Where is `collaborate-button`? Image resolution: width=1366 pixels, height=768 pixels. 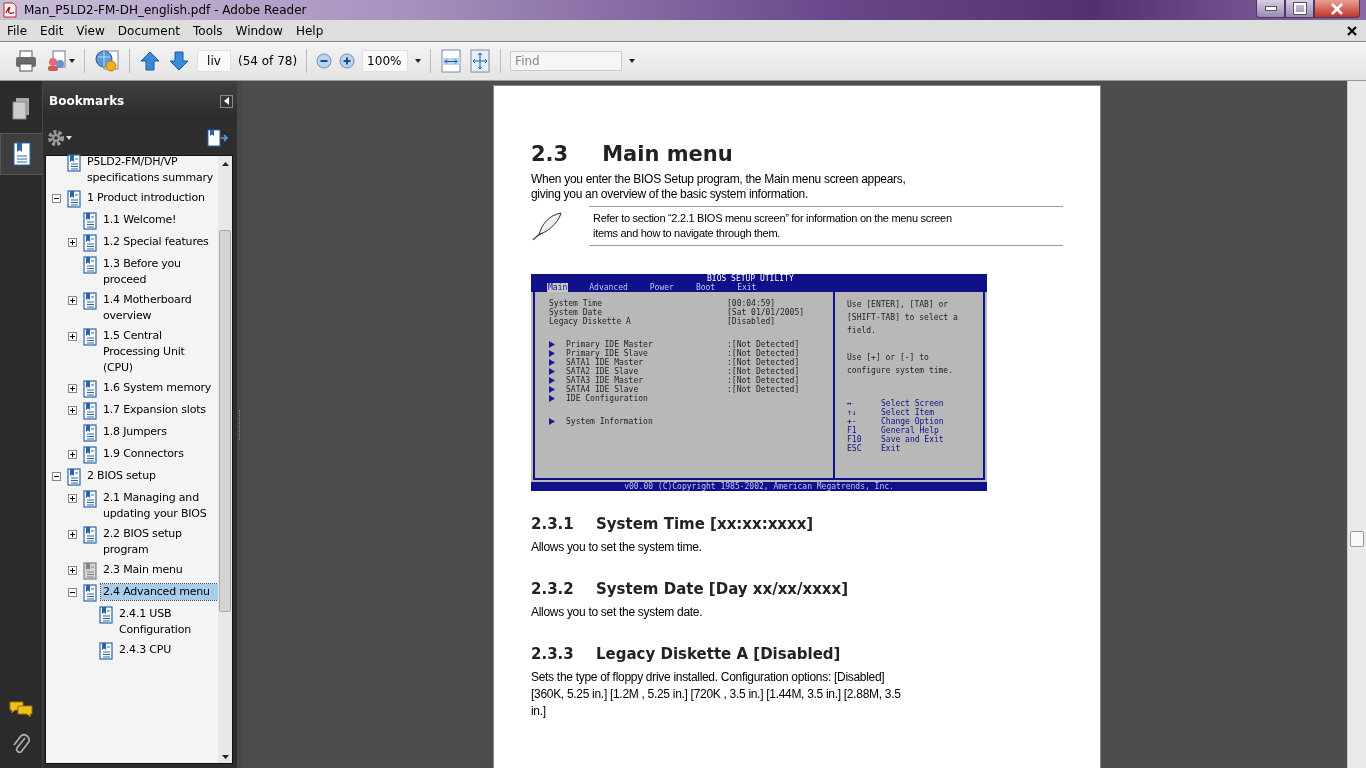 collaborate-button is located at coordinates (60, 61).